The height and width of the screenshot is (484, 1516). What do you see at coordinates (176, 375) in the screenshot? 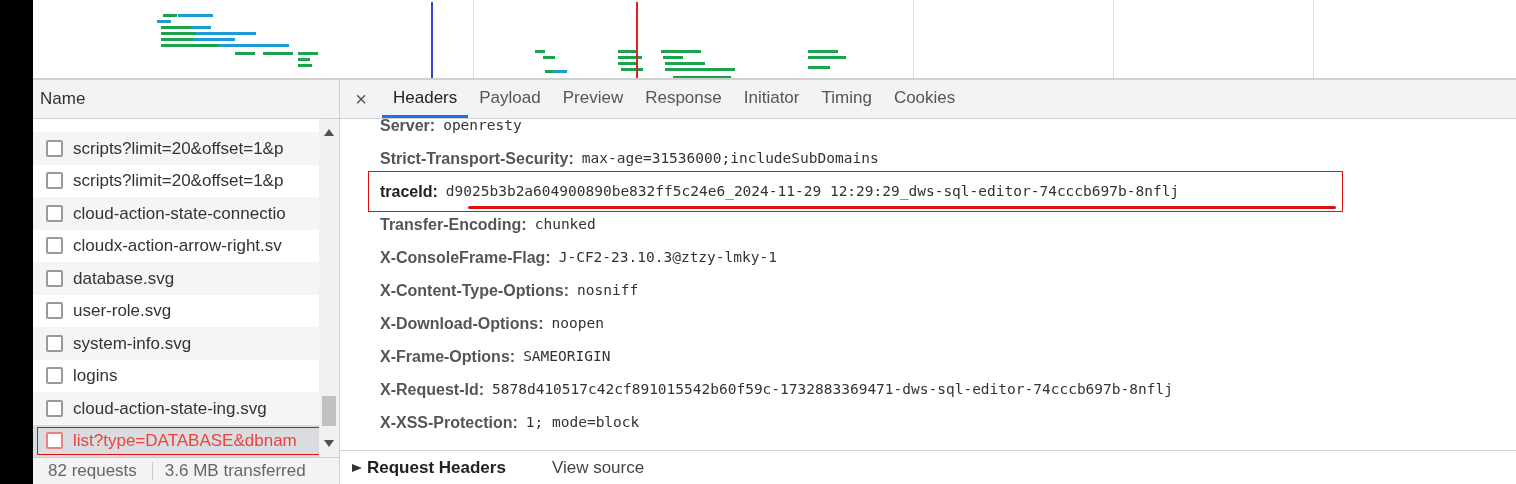
I see `request-row: logins` at bounding box center [176, 375].